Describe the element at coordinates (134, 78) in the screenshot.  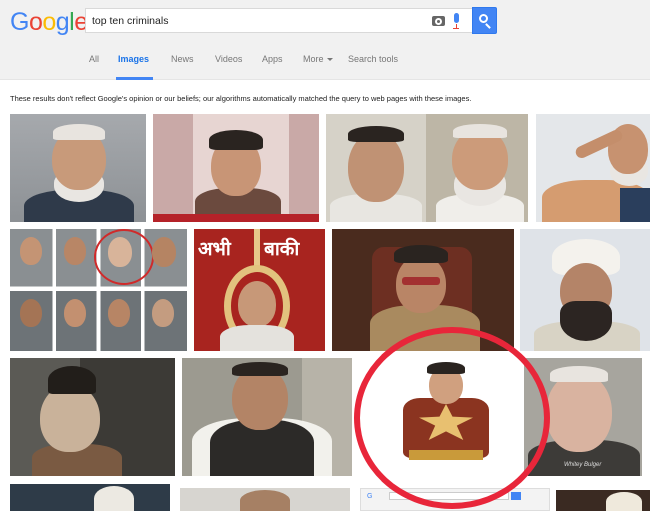
I see `active-tab-indicator` at that location.